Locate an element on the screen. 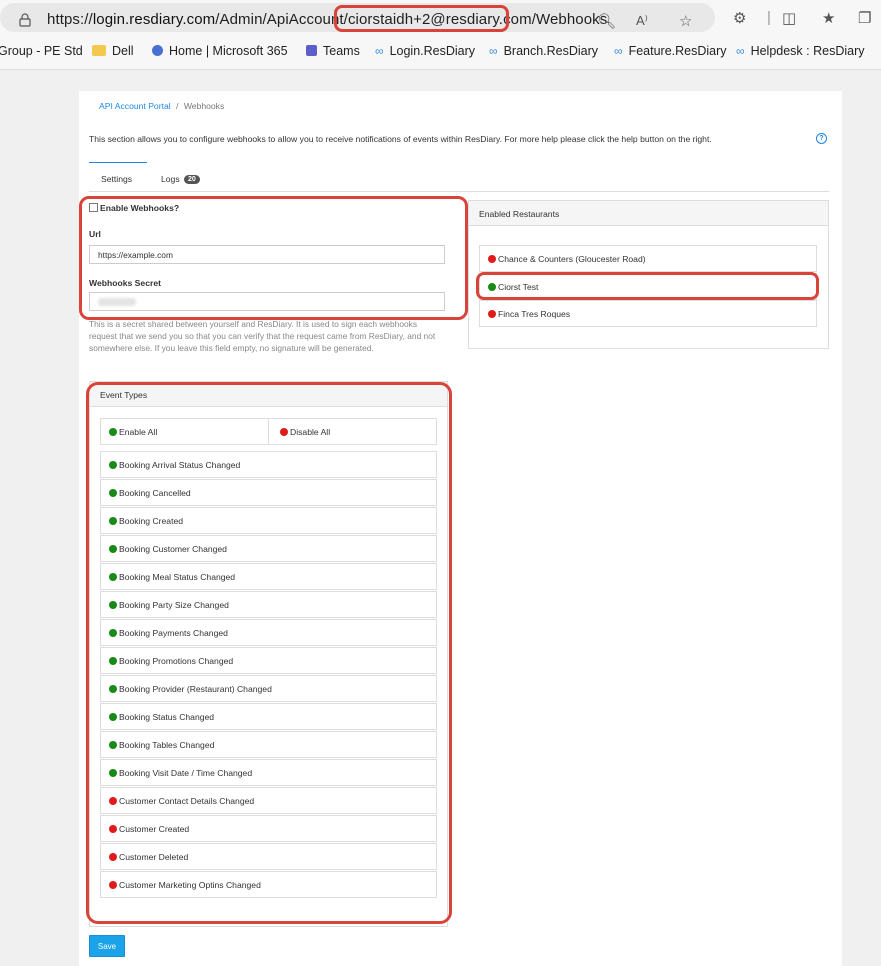 The width and height of the screenshot is (881, 966). event-type-label: Customer Marketing Optins Changed is located at coordinates (190, 885).